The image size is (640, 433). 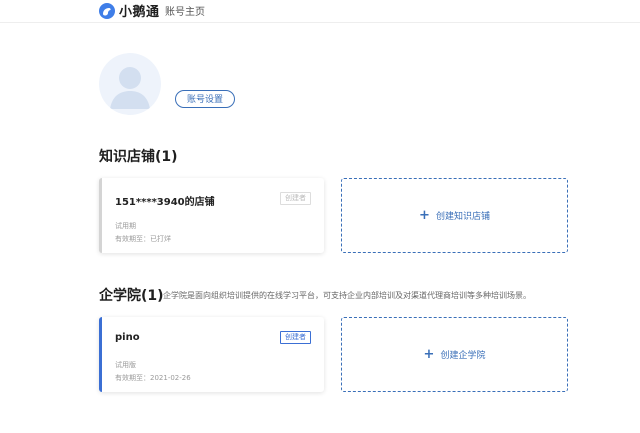 What do you see at coordinates (138, 157) in the screenshot?
I see `knowledge-stores-title: 知识店铺(1)` at bounding box center [138, 157].